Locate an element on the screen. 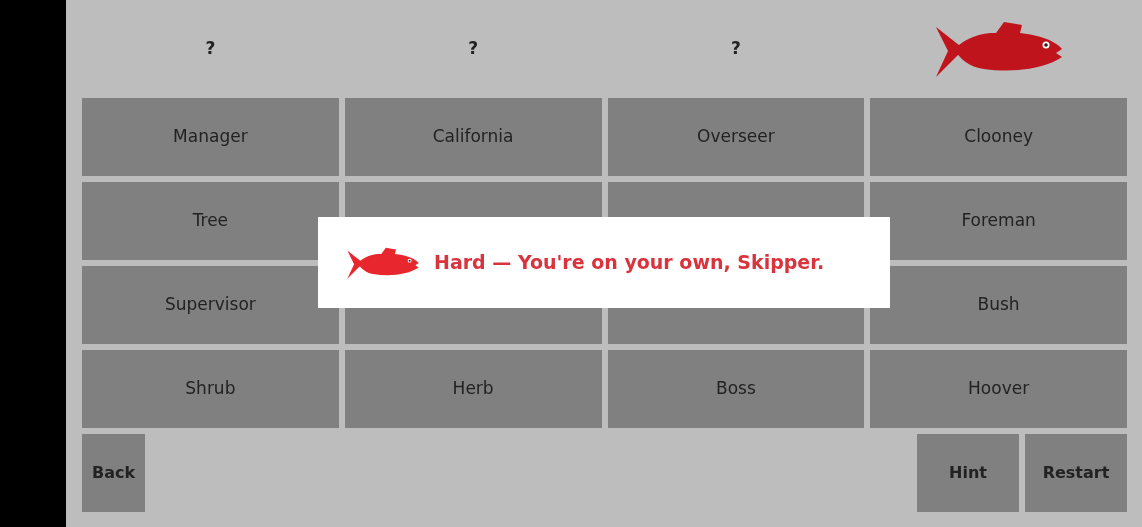  word-tile: Hoover is located at coordinates (998, 389).